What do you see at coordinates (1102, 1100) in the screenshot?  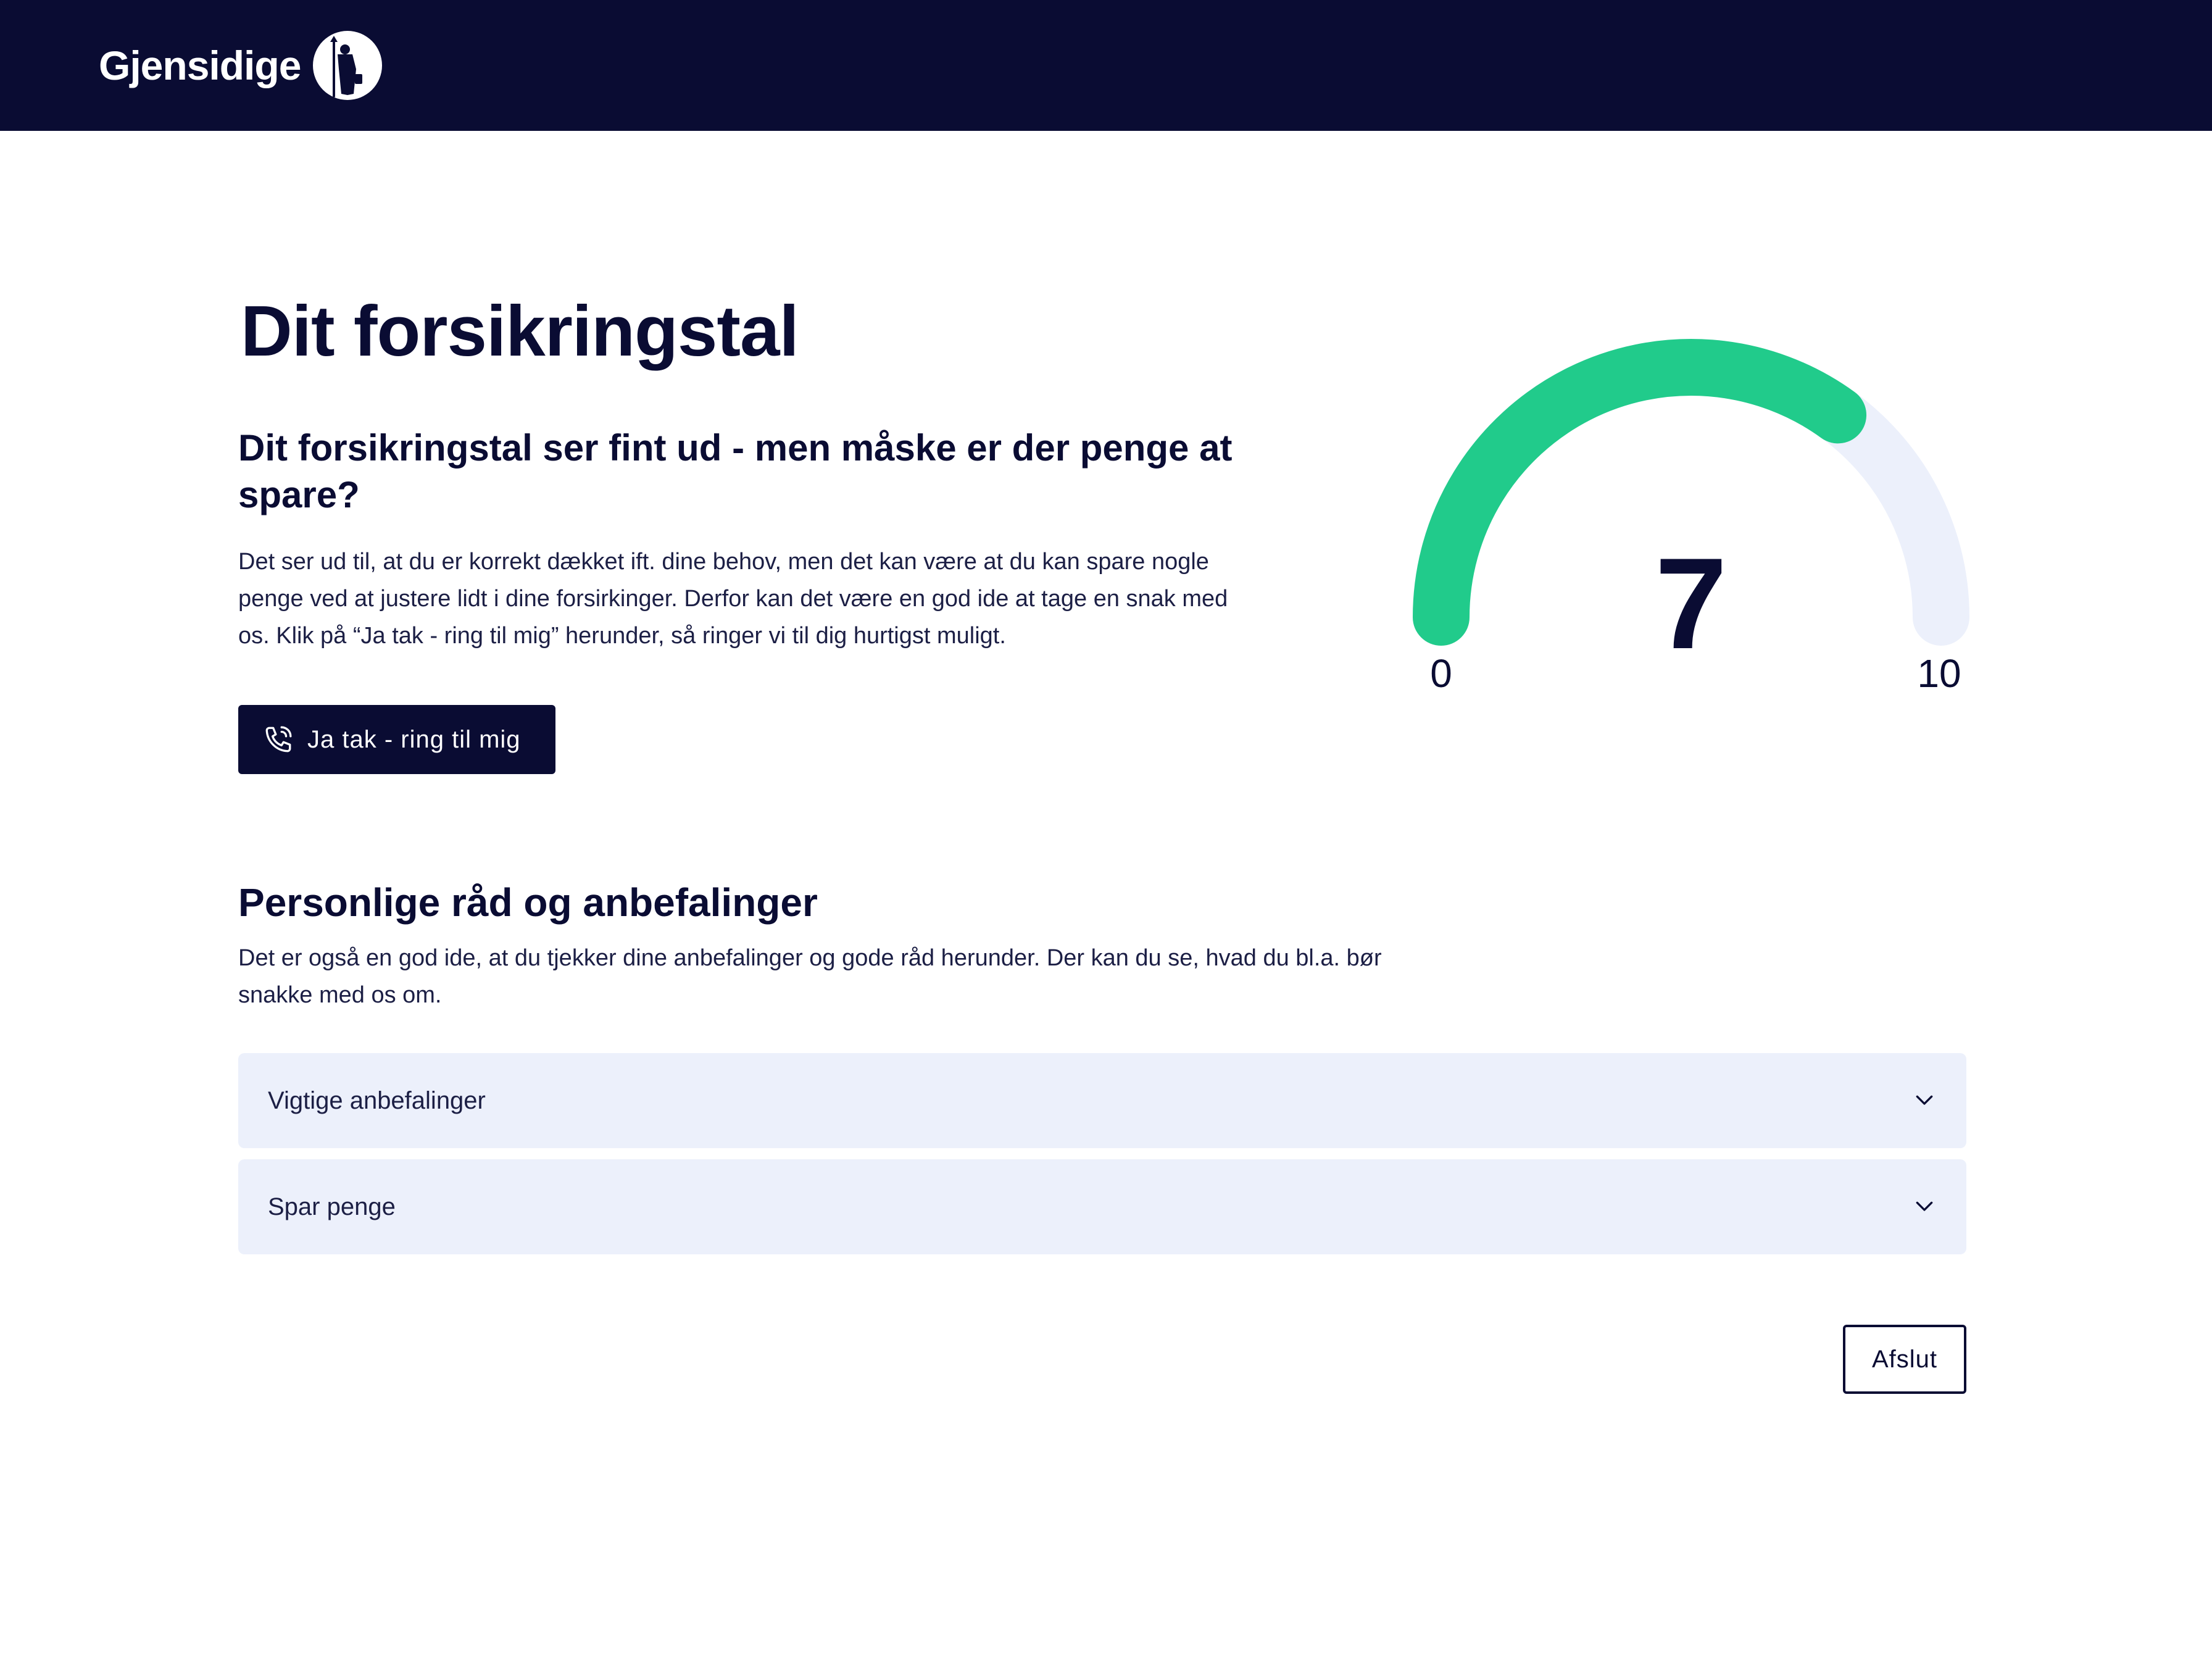 I see `accordion-important-recommendations: Vigtige anbefalinger` at bounding box center [1102, 1100].